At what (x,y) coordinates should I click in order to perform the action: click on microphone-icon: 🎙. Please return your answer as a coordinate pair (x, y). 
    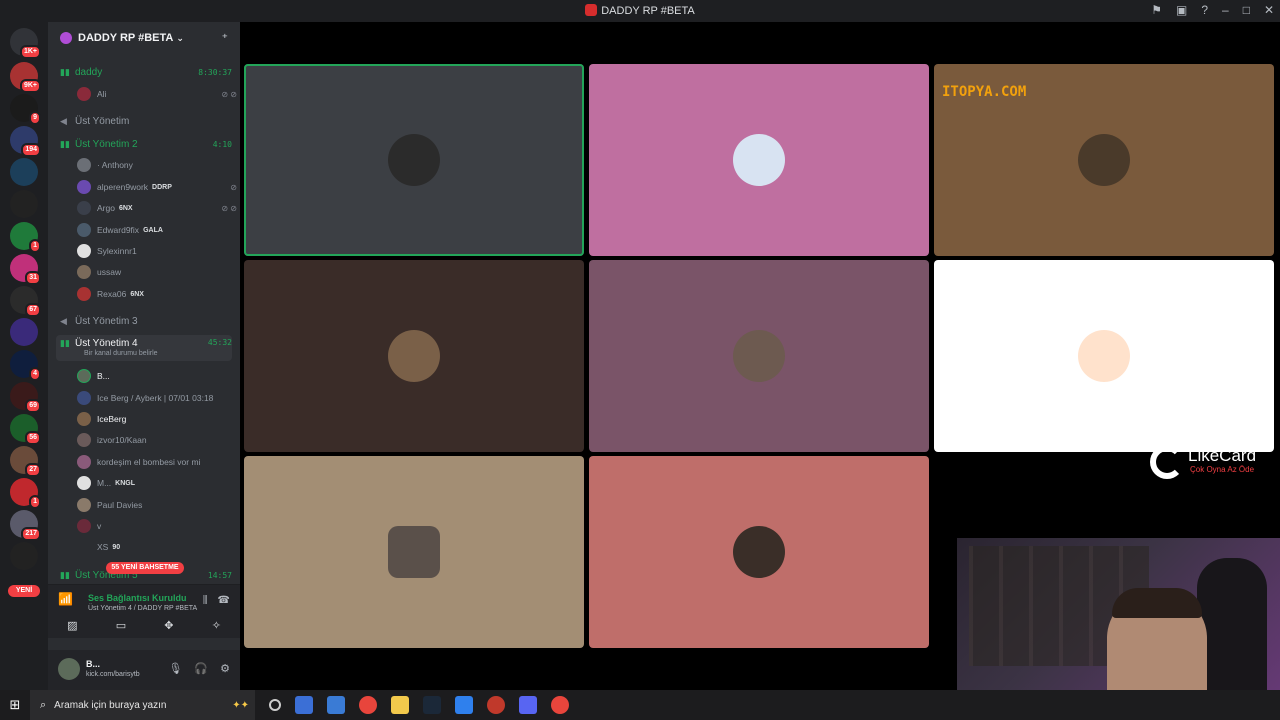
    Looking at the image, I should click on (175, 668).